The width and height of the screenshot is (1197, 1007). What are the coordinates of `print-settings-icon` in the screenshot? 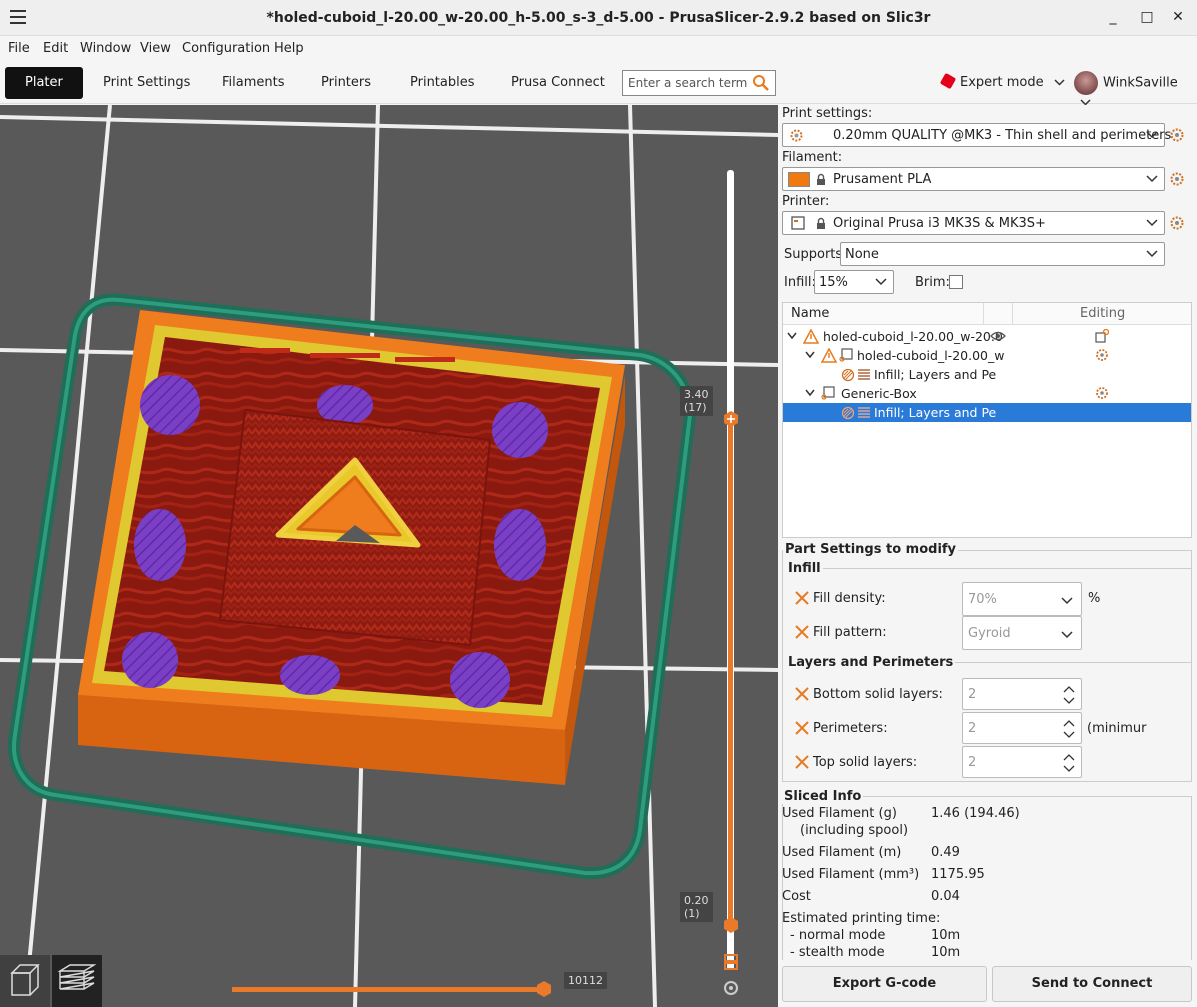 It's located at (796, 135).